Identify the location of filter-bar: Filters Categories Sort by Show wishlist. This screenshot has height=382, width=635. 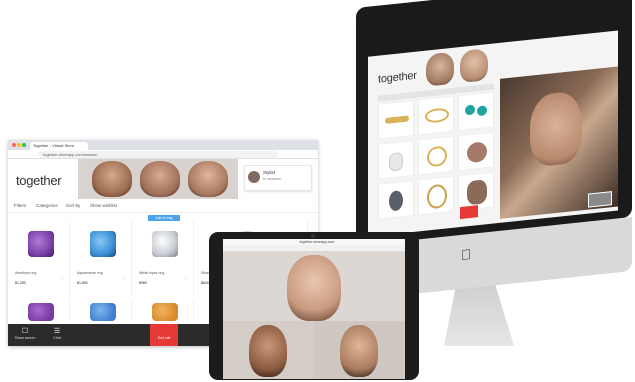
(163, 206).